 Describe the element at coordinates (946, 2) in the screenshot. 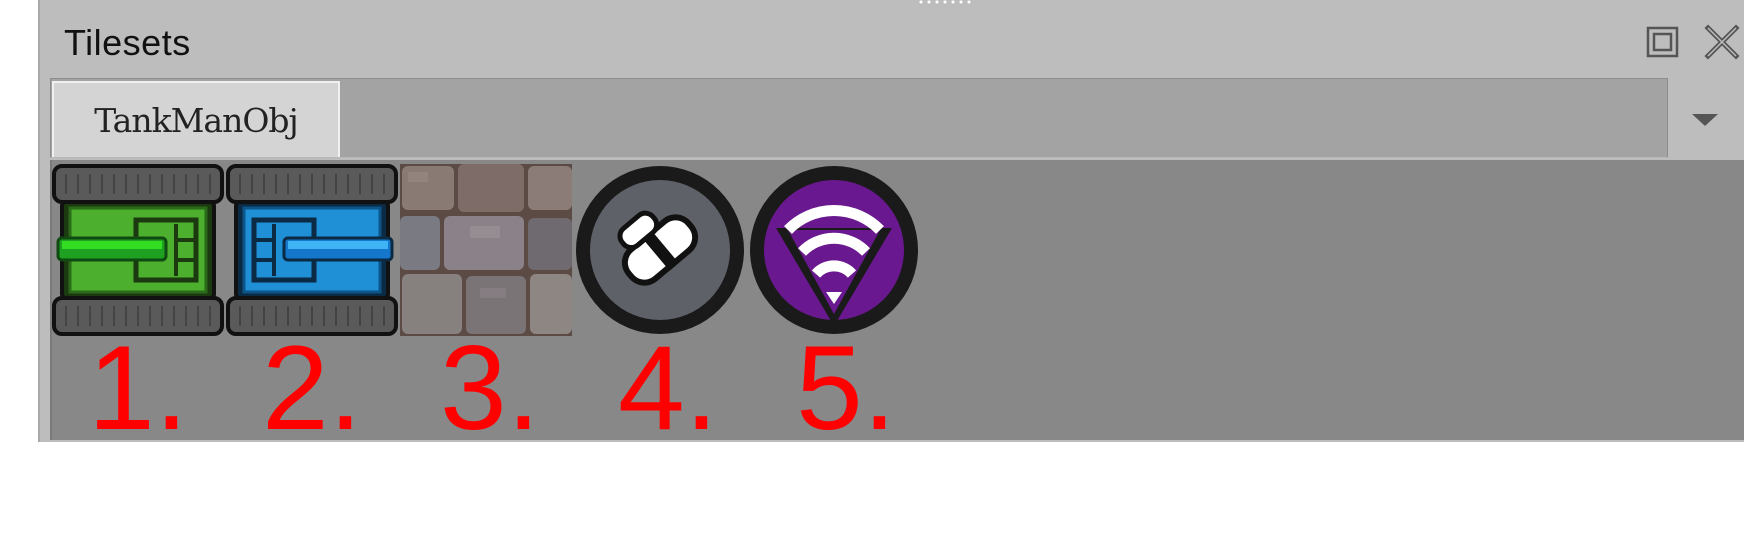

I see `dock-drag-handle` at that location.